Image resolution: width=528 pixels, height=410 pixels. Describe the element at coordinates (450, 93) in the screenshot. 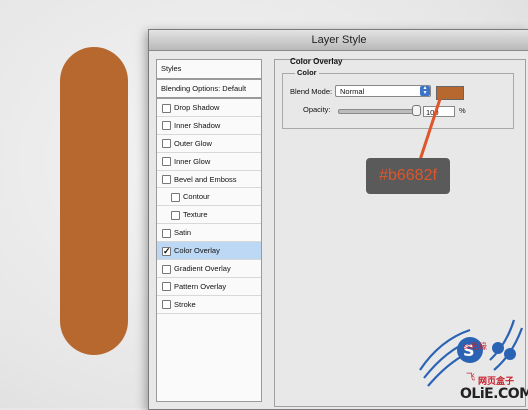

I see `overlay-color-swatch` at that location.